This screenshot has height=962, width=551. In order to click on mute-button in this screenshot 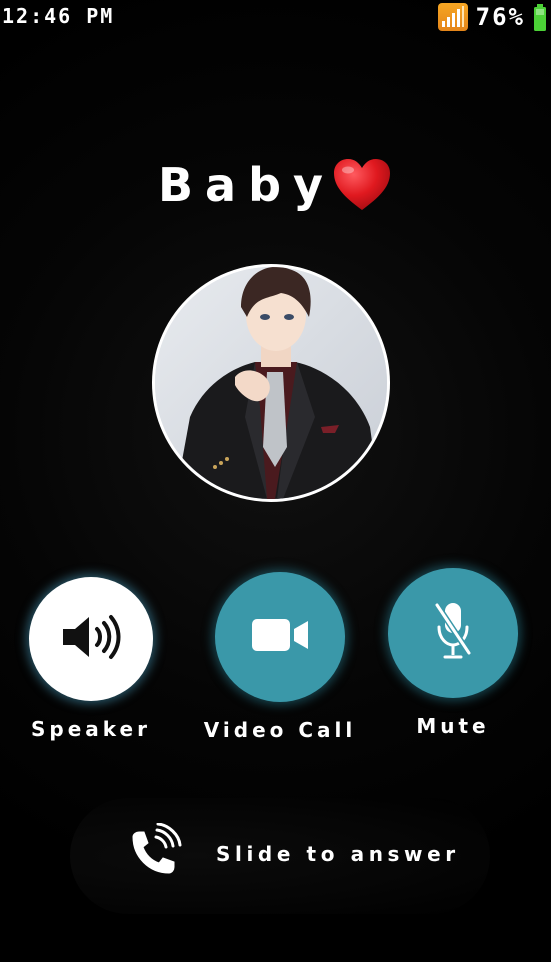, I will do `click(453, 633)`.